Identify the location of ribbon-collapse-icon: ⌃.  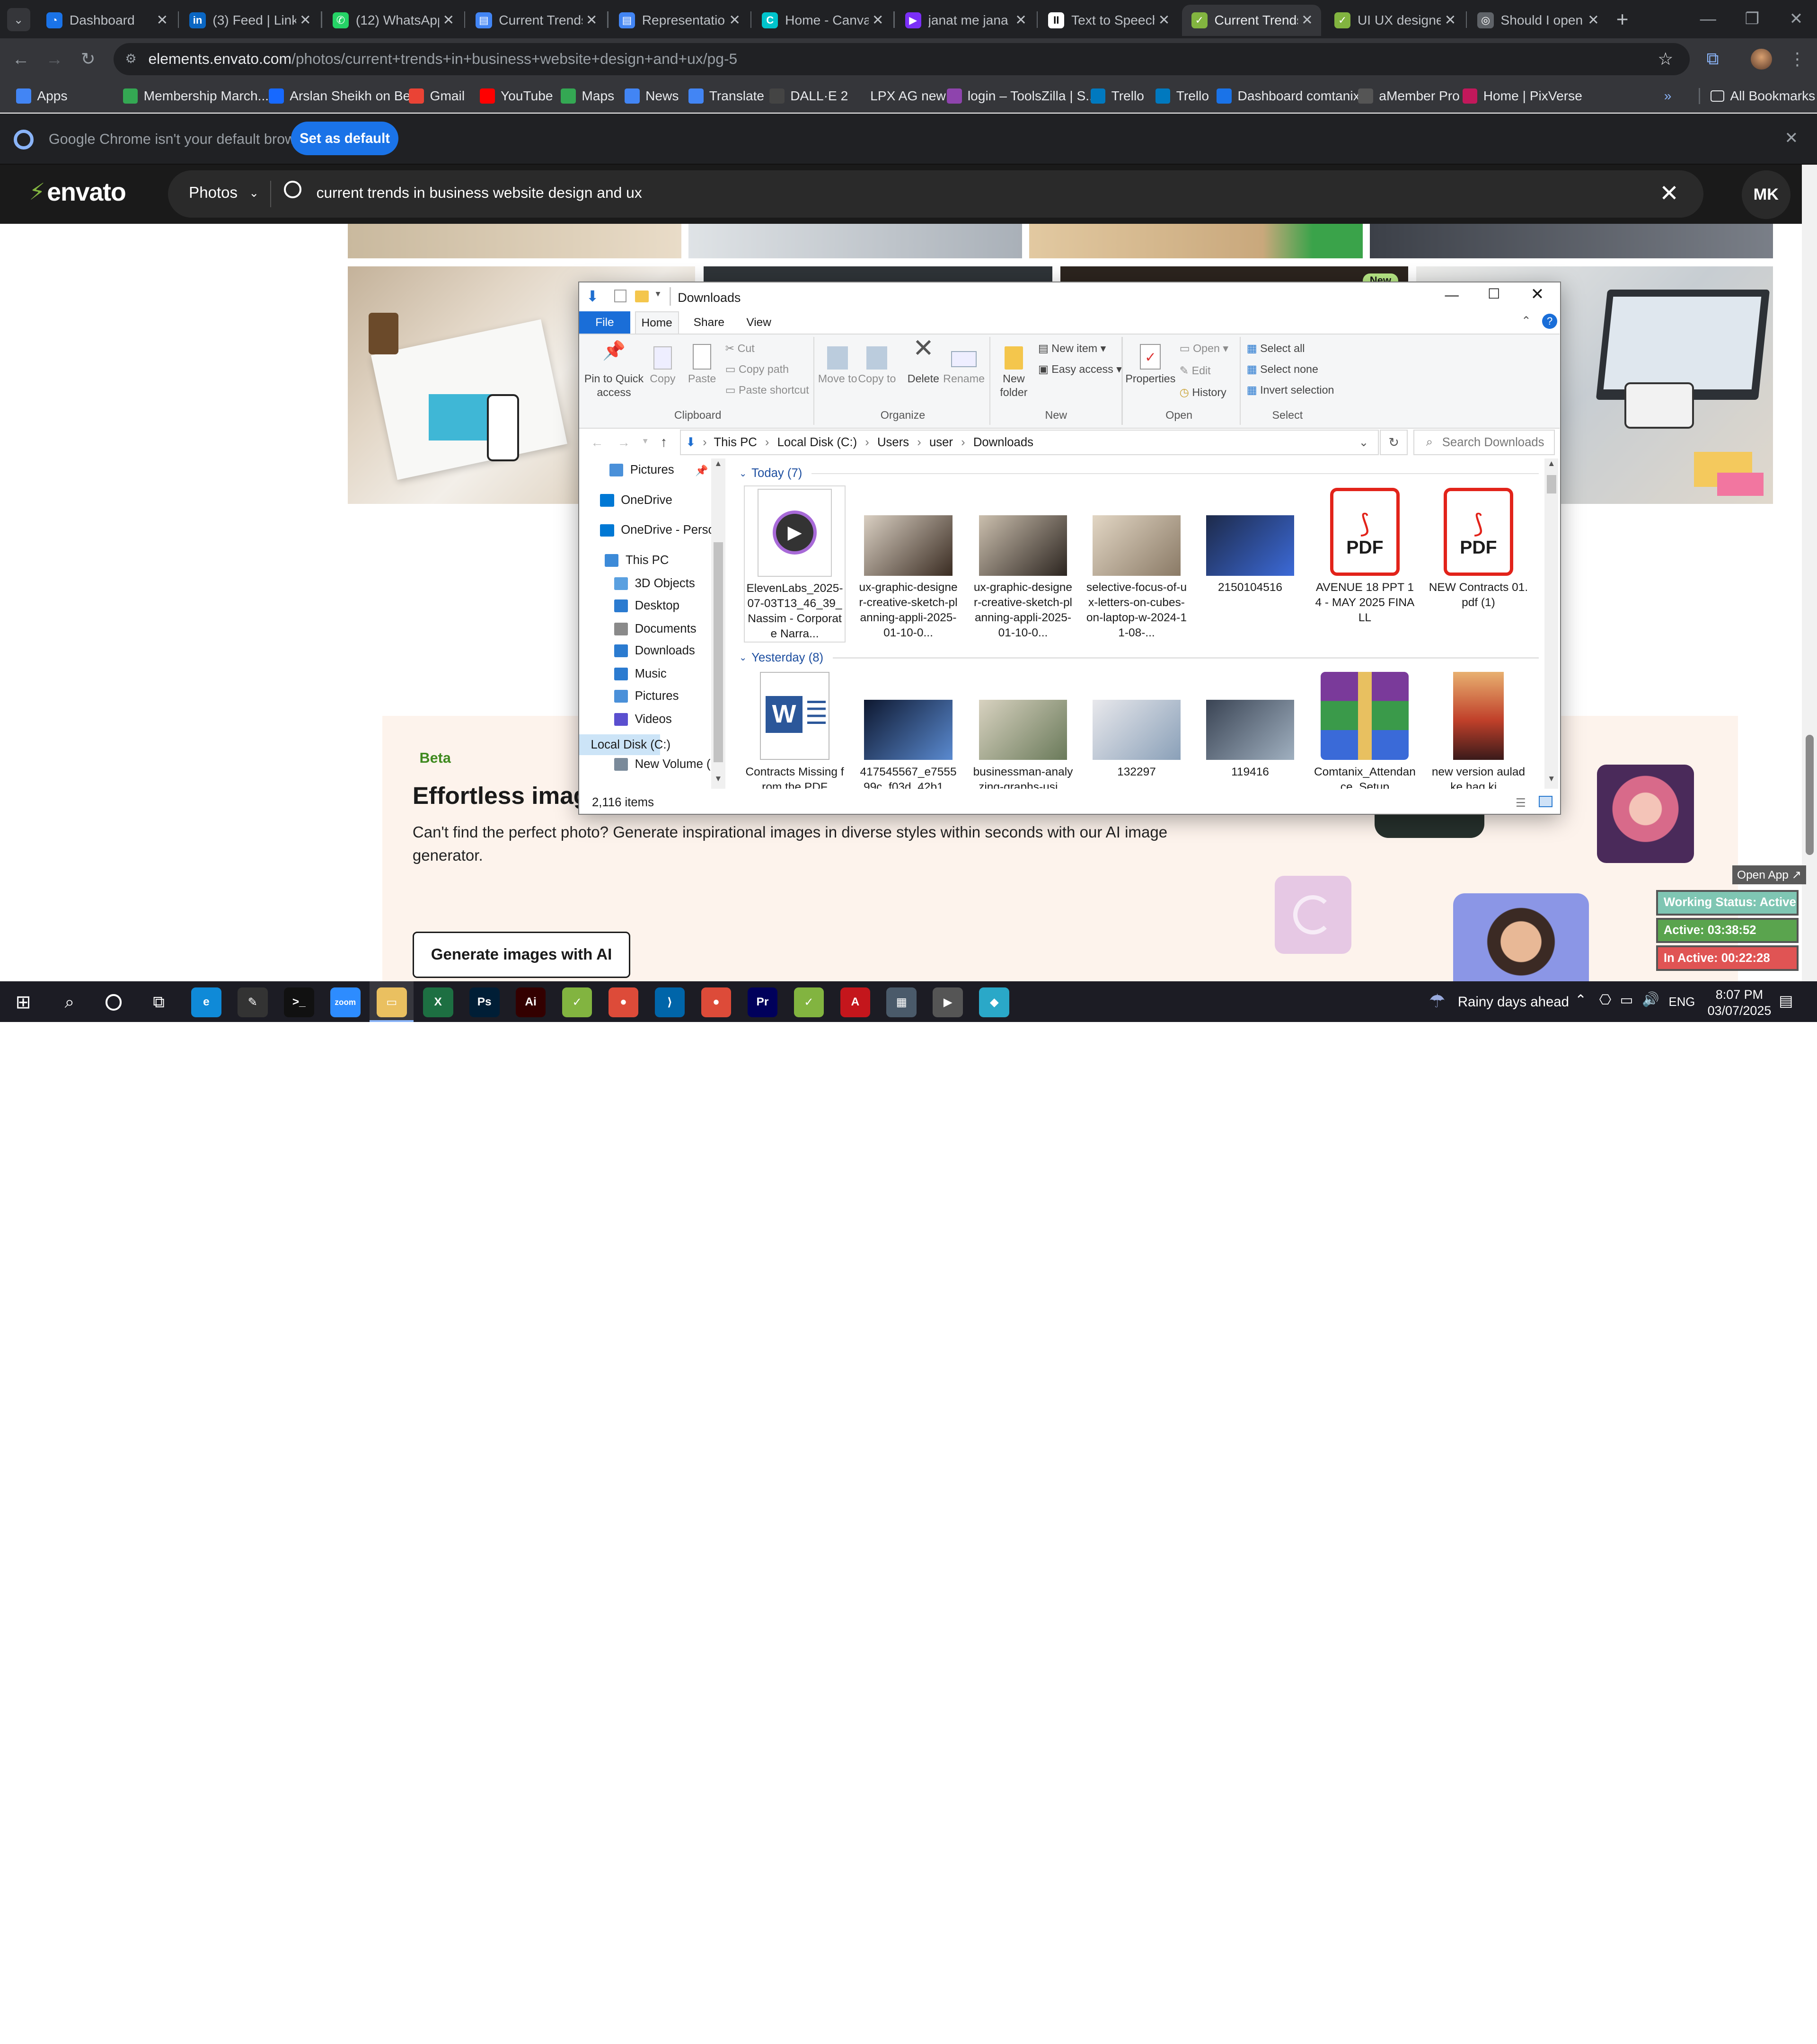
(1526, 321).